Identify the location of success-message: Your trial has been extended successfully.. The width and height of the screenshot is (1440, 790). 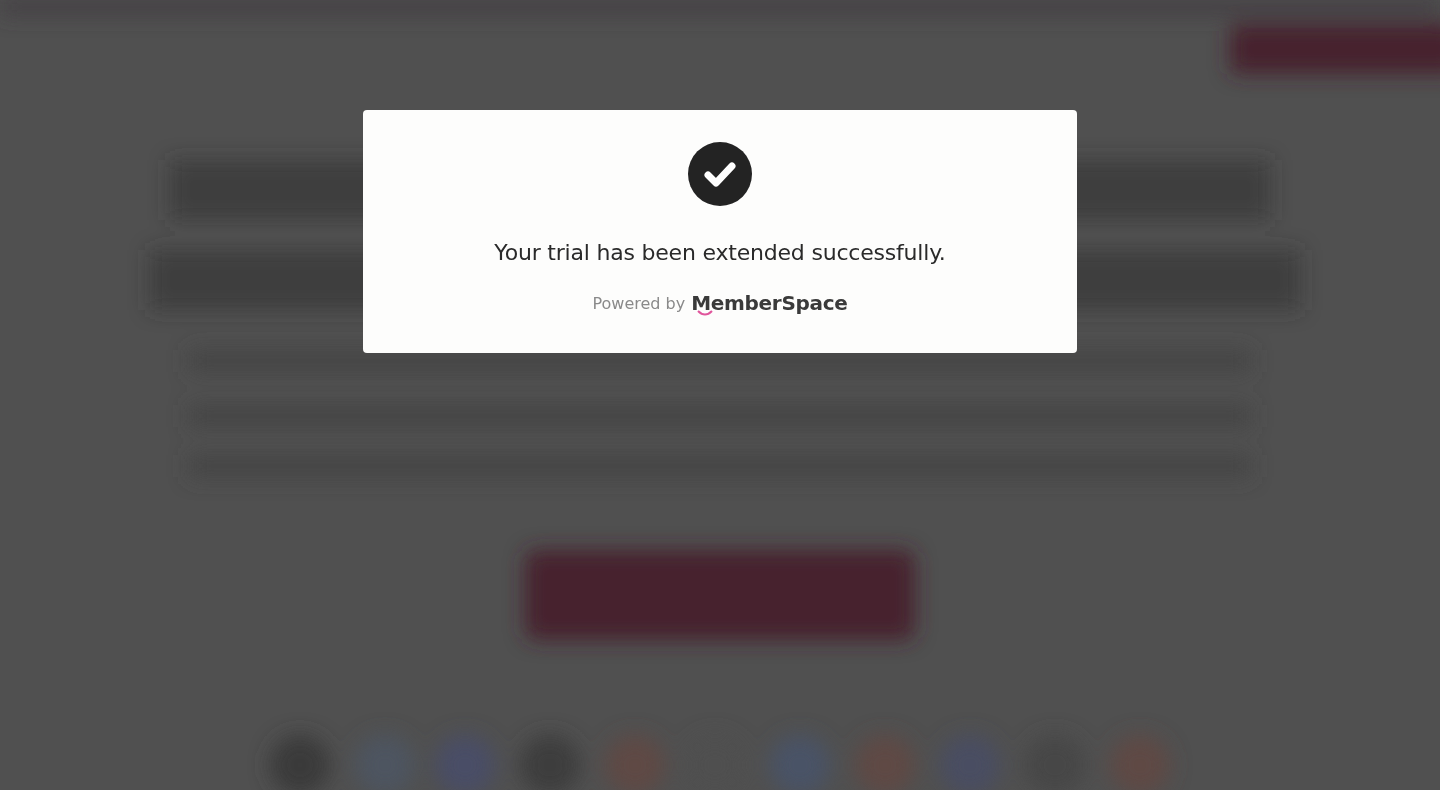
(720, 252).